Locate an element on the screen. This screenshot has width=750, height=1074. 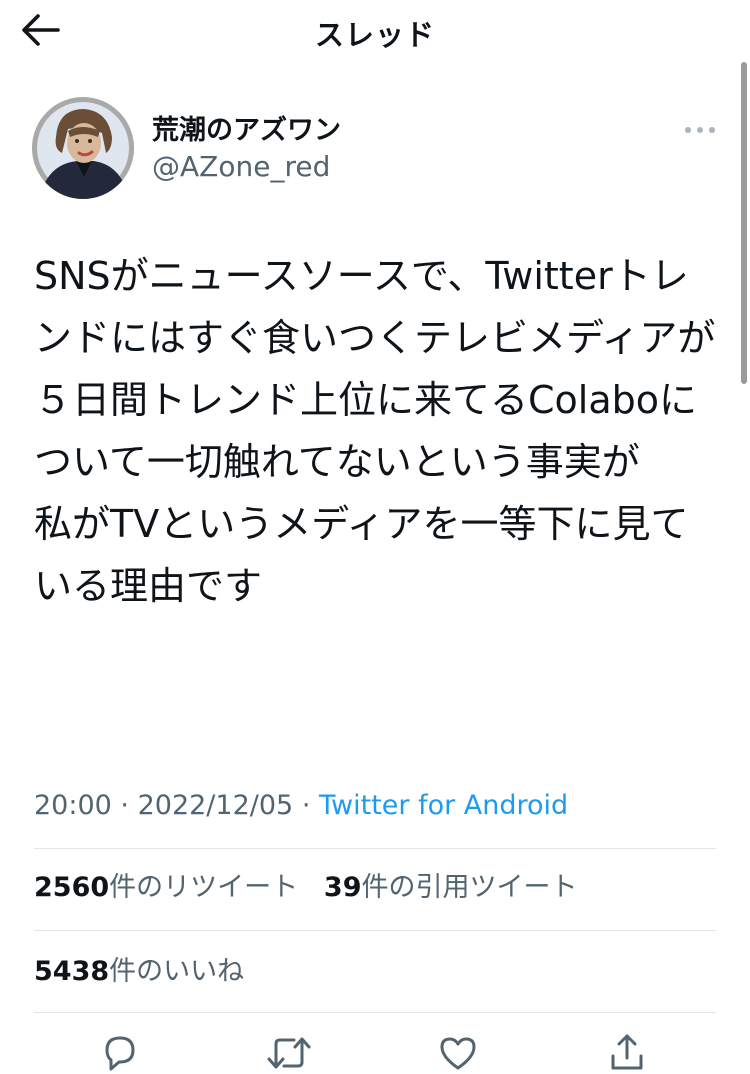
share-button is located at coordinates (627, 1052).